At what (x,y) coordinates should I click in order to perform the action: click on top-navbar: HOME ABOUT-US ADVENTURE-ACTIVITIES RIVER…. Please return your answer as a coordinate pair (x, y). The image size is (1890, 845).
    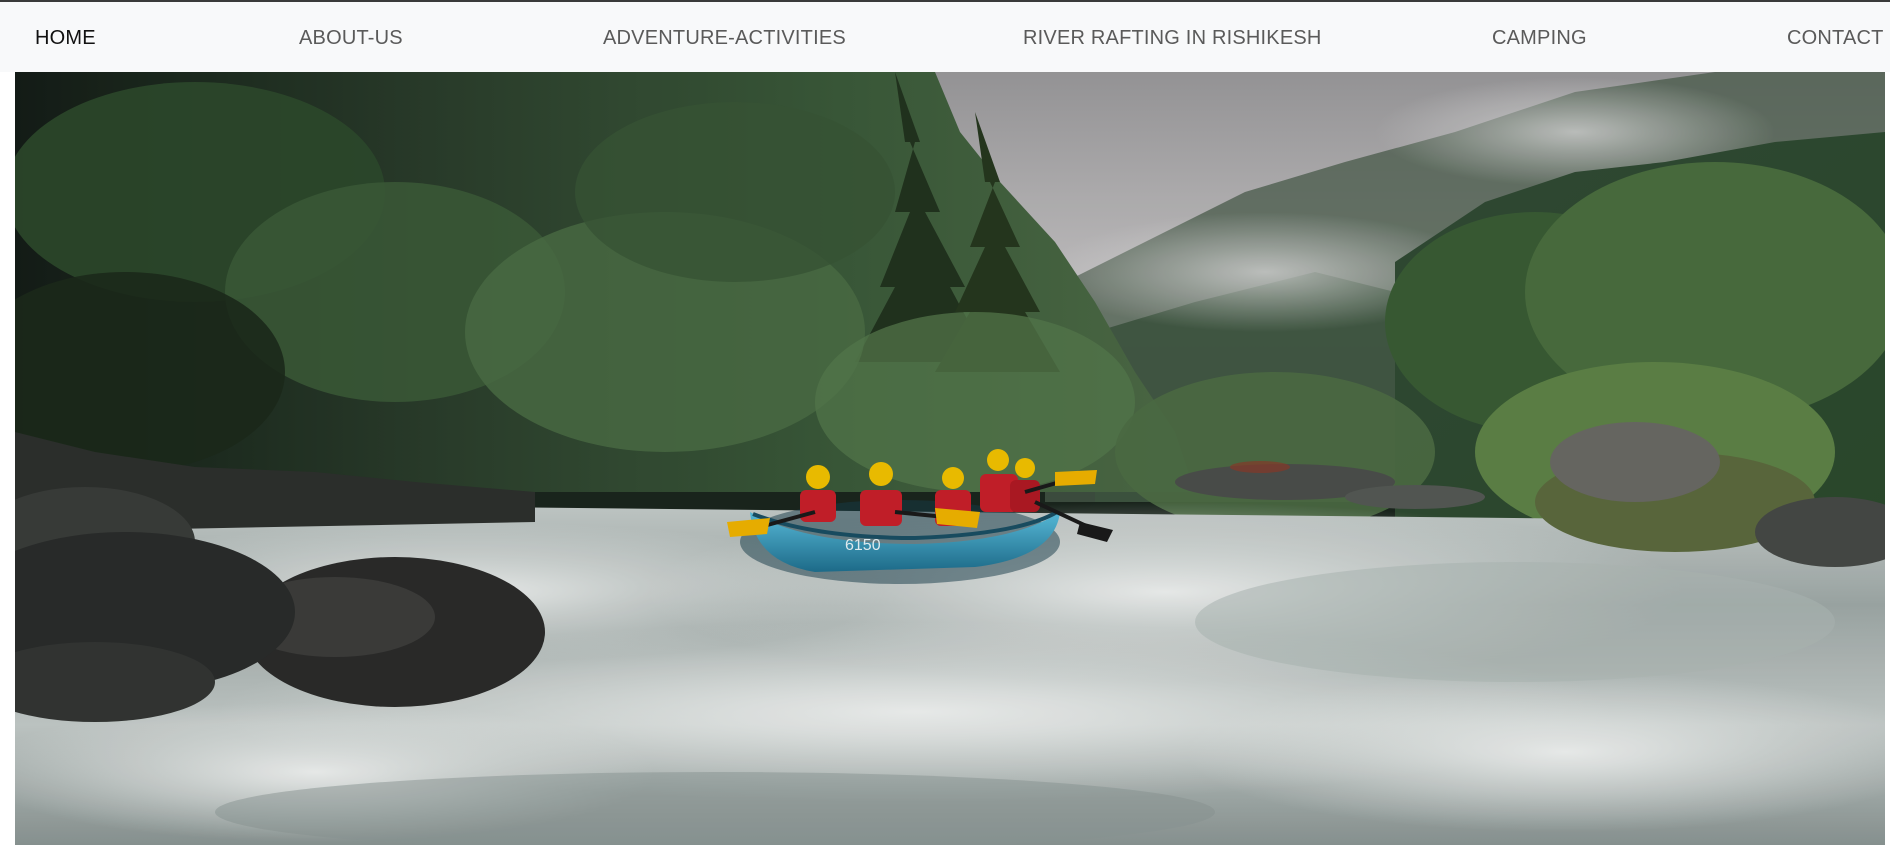
    Looking at the image, I should click on (945, 37).